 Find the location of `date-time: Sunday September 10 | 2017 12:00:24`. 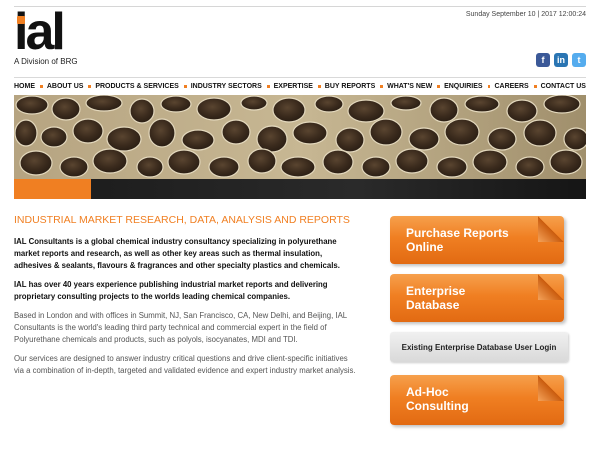

date-time: Sunday September 10 | 2017 12:00:24 is located at coordinates (525, 14).